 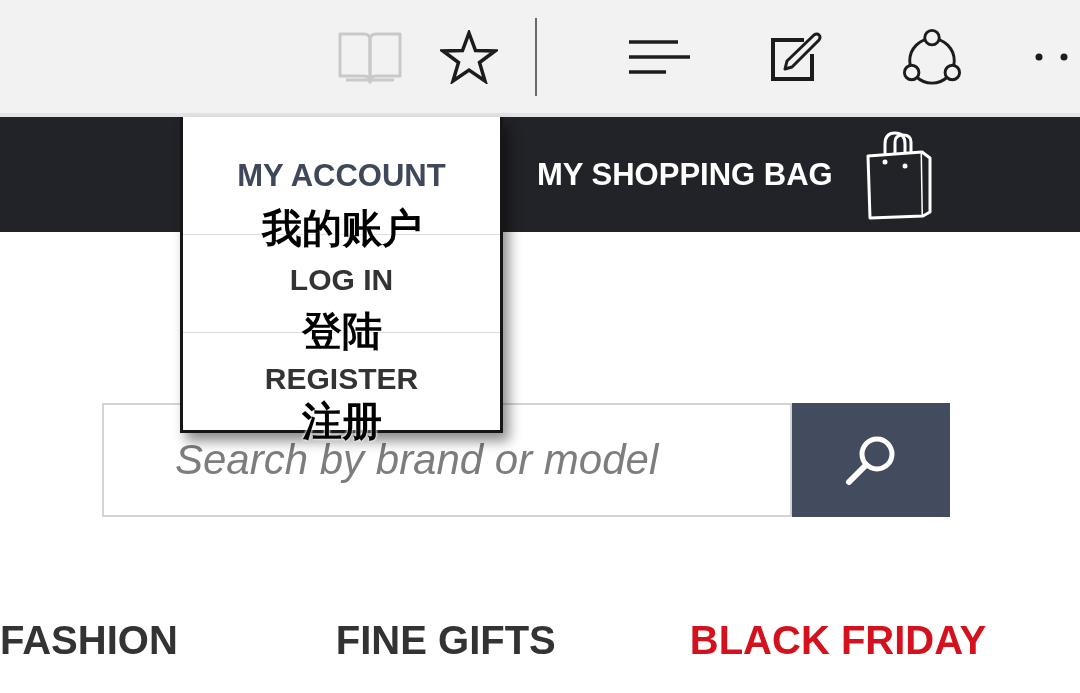 I want to click on pen-square-icon, so click(x=797, y=56).